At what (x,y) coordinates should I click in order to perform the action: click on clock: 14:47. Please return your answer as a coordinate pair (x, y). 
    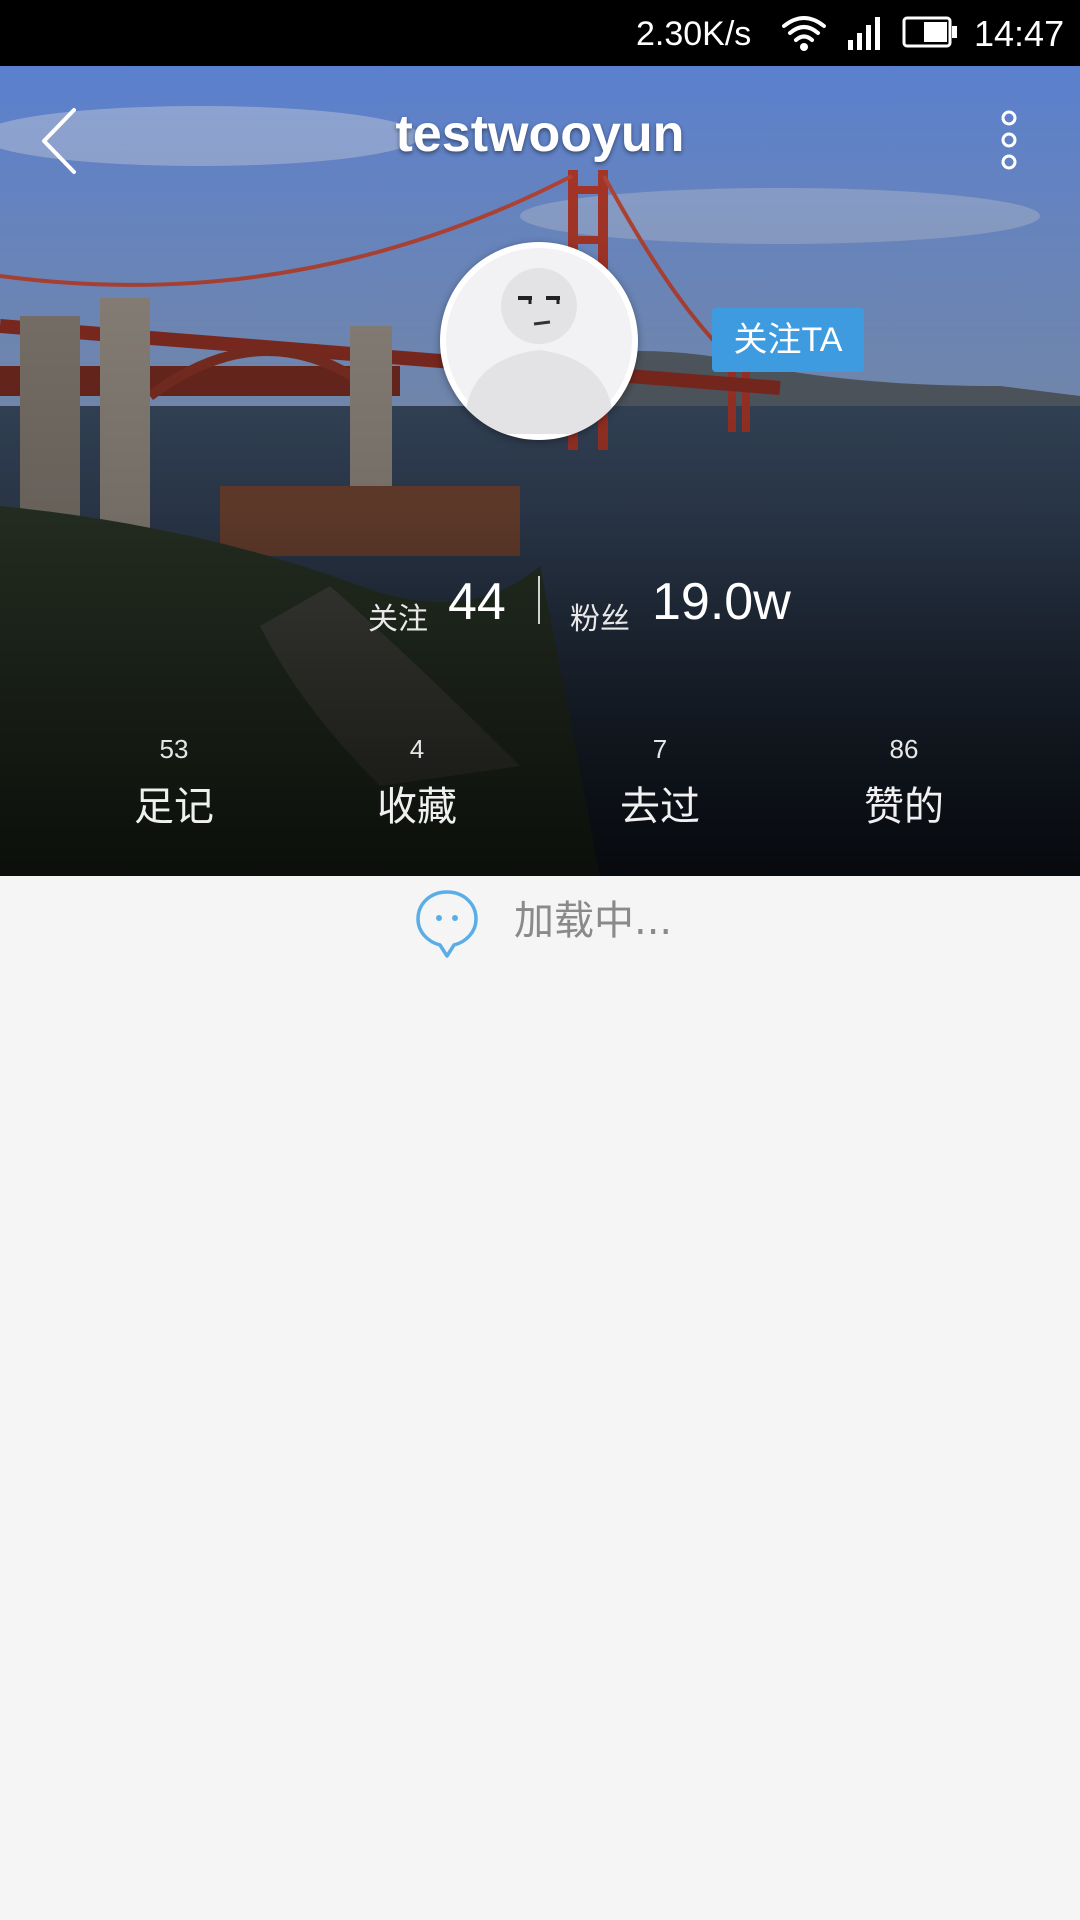
    Looking at the image, I should click on (1019, 33).